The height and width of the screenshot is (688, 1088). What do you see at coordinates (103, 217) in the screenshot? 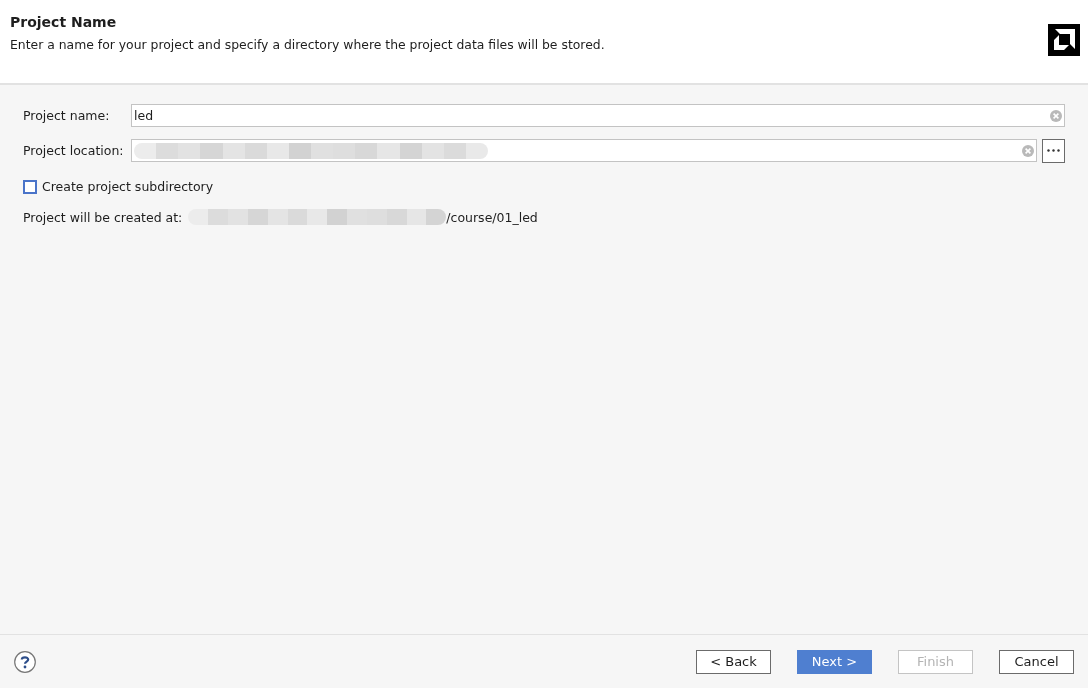
I see `path-label: Project will be created at:` at bounding box center [103, 217].